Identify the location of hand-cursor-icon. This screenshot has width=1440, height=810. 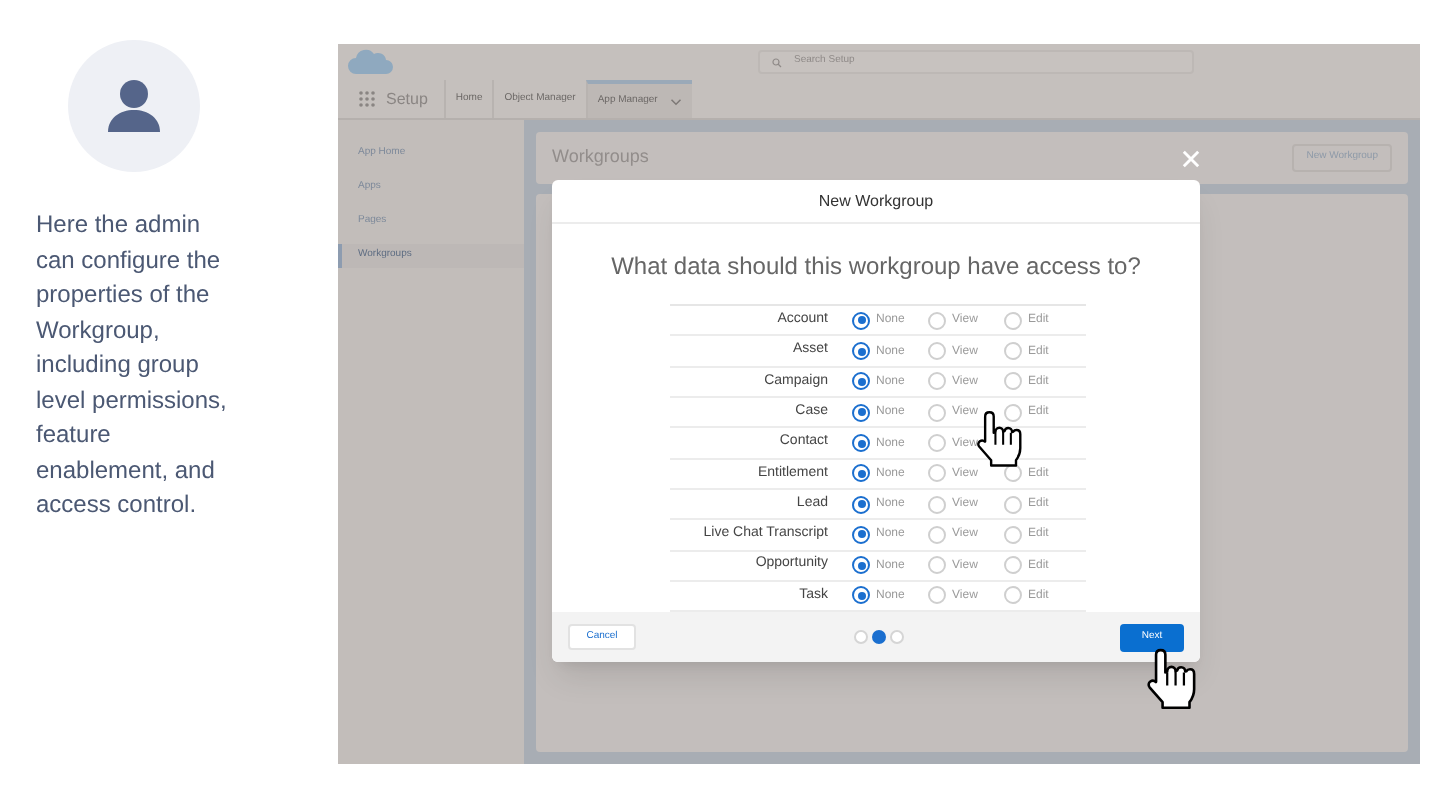
(998, 438).